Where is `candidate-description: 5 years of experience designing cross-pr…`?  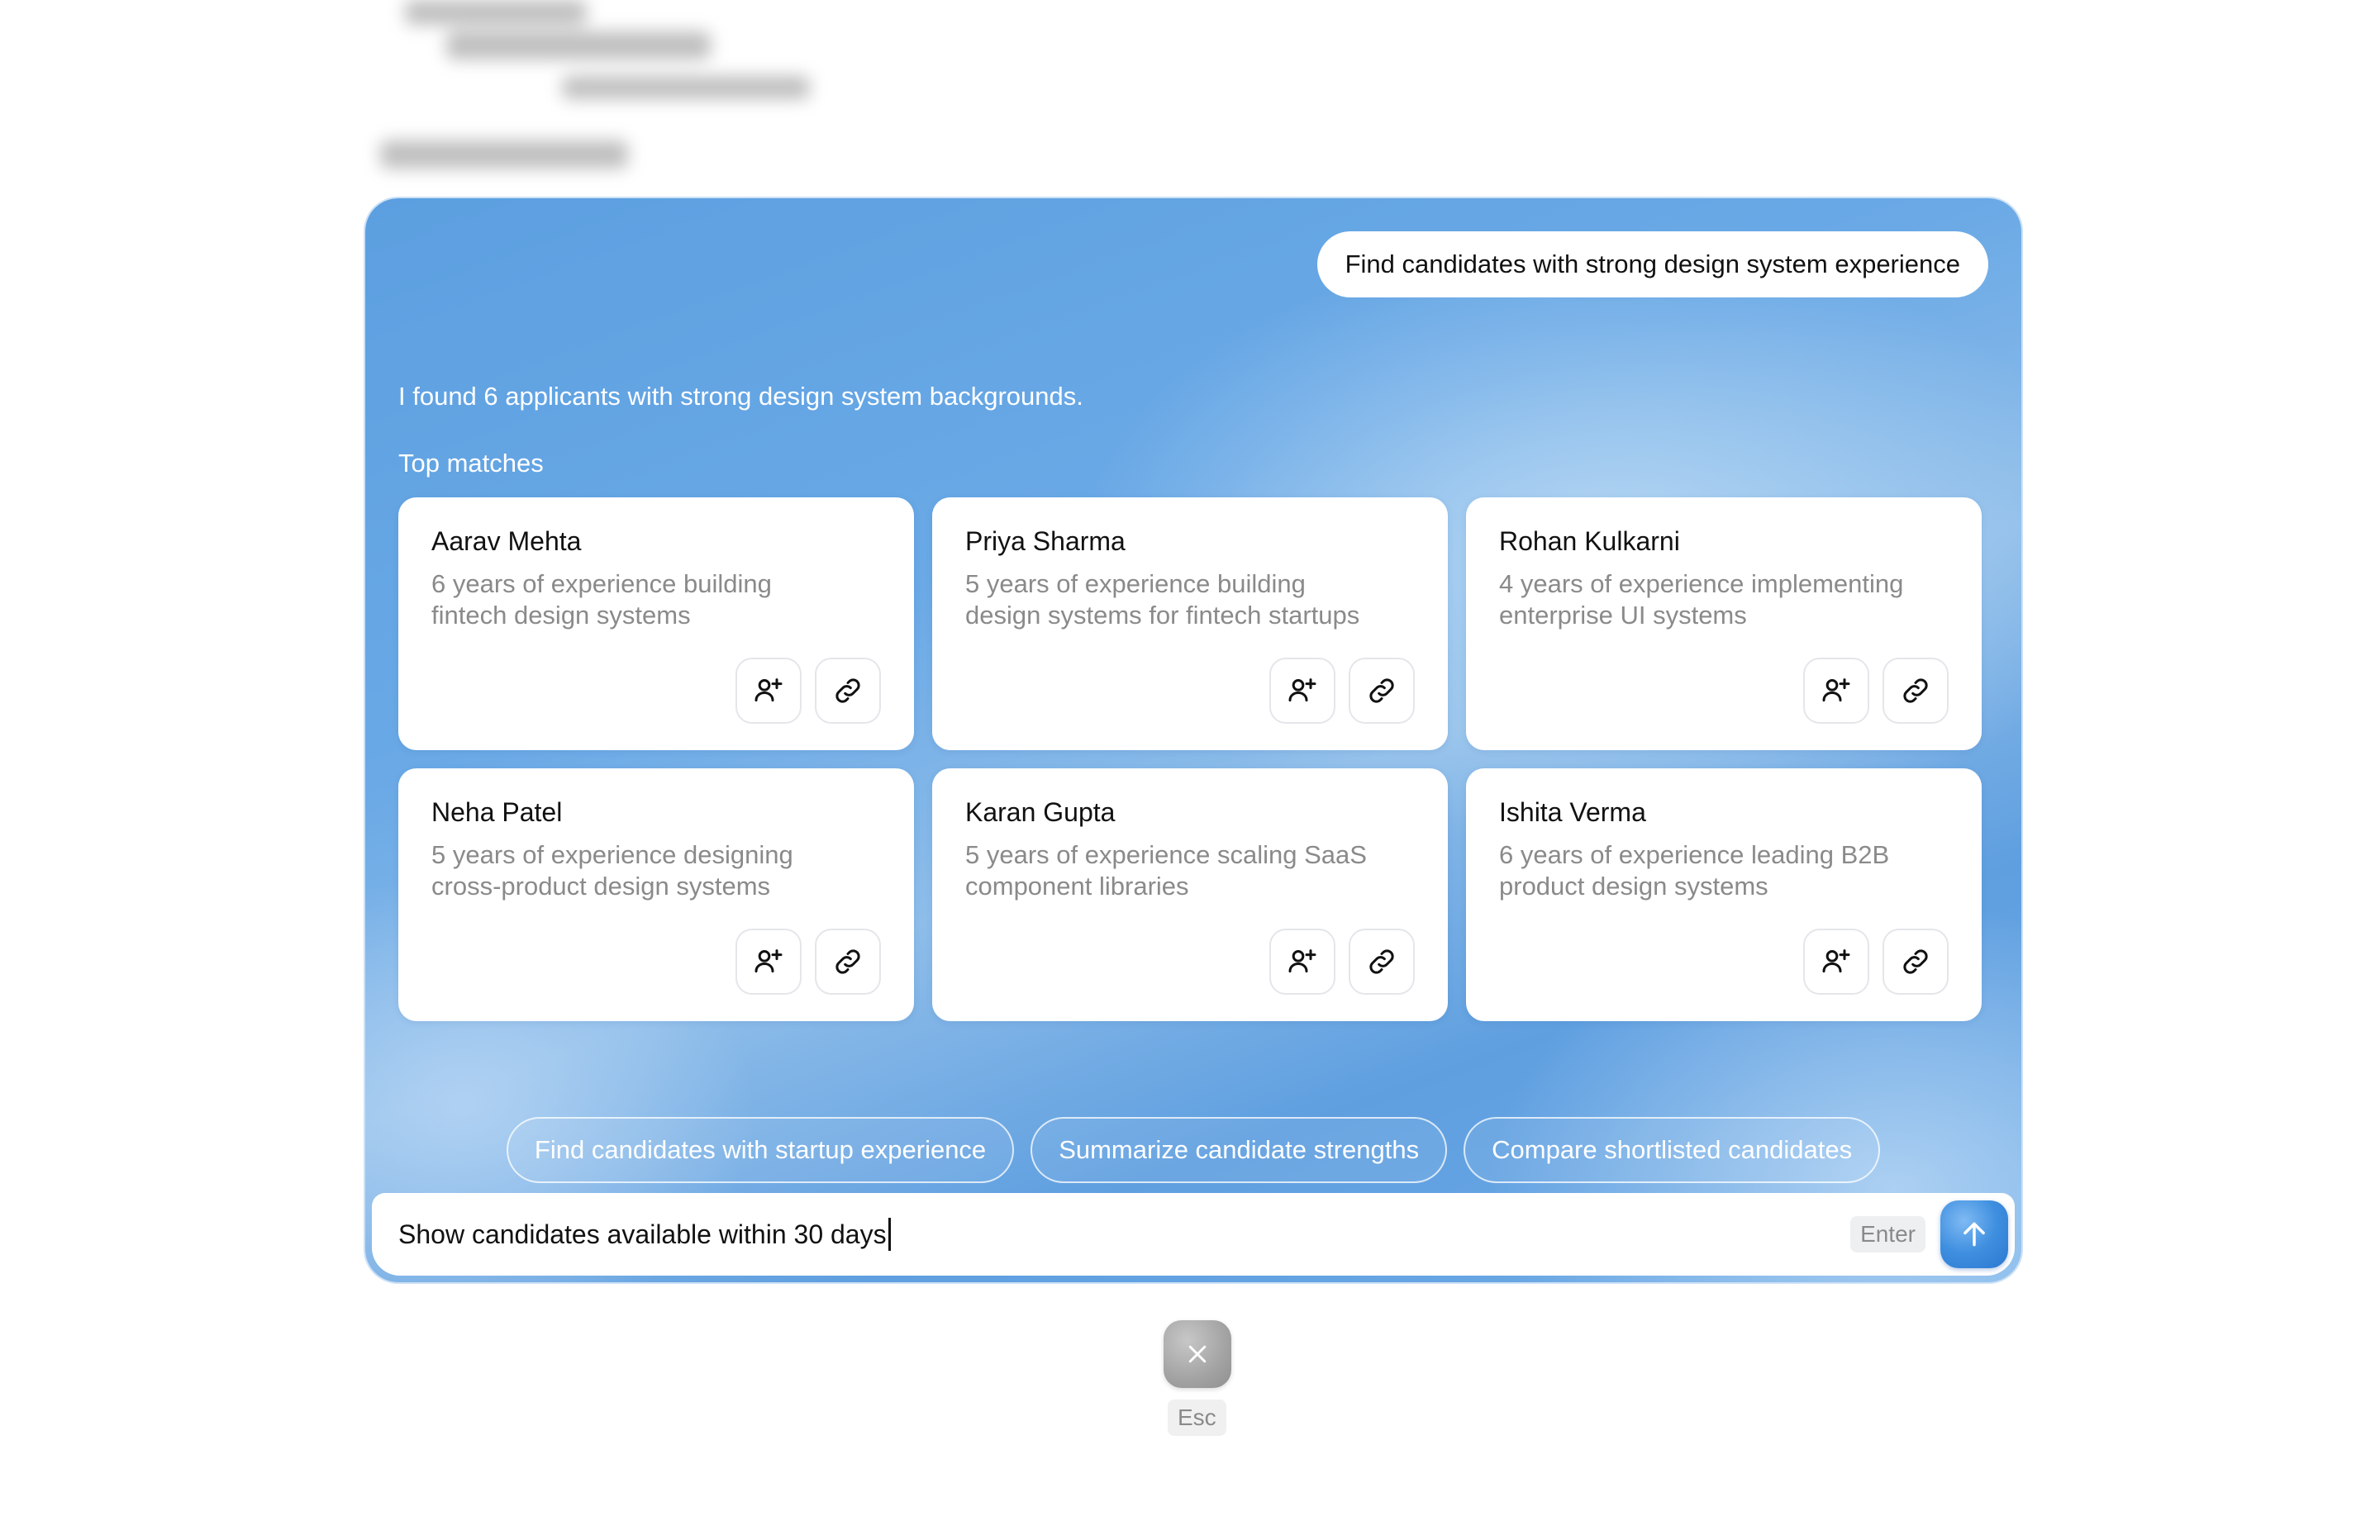
candidate-description: 5 years of experience designing cross-pr… is located at coordinates (612, 871).